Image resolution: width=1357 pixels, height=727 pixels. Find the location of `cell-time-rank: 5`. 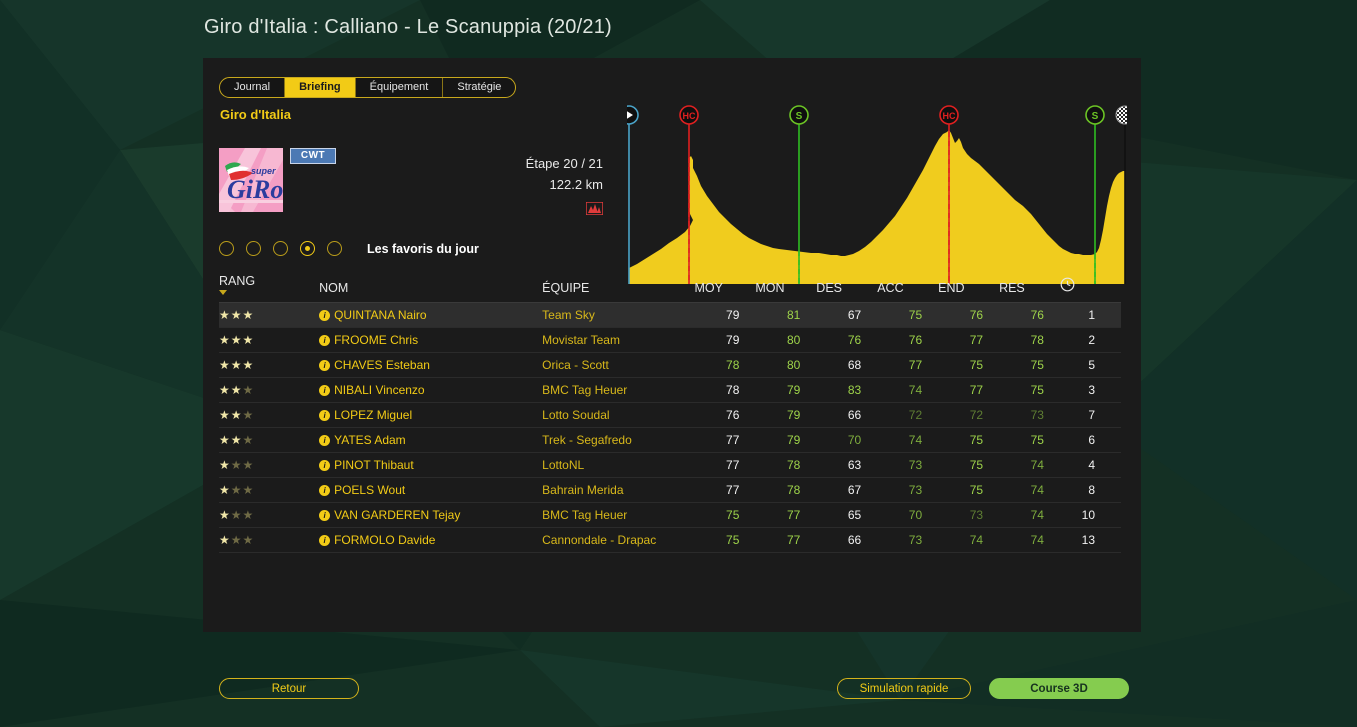

cell-time-rank: 5 is located at coordinates (1090, 365).